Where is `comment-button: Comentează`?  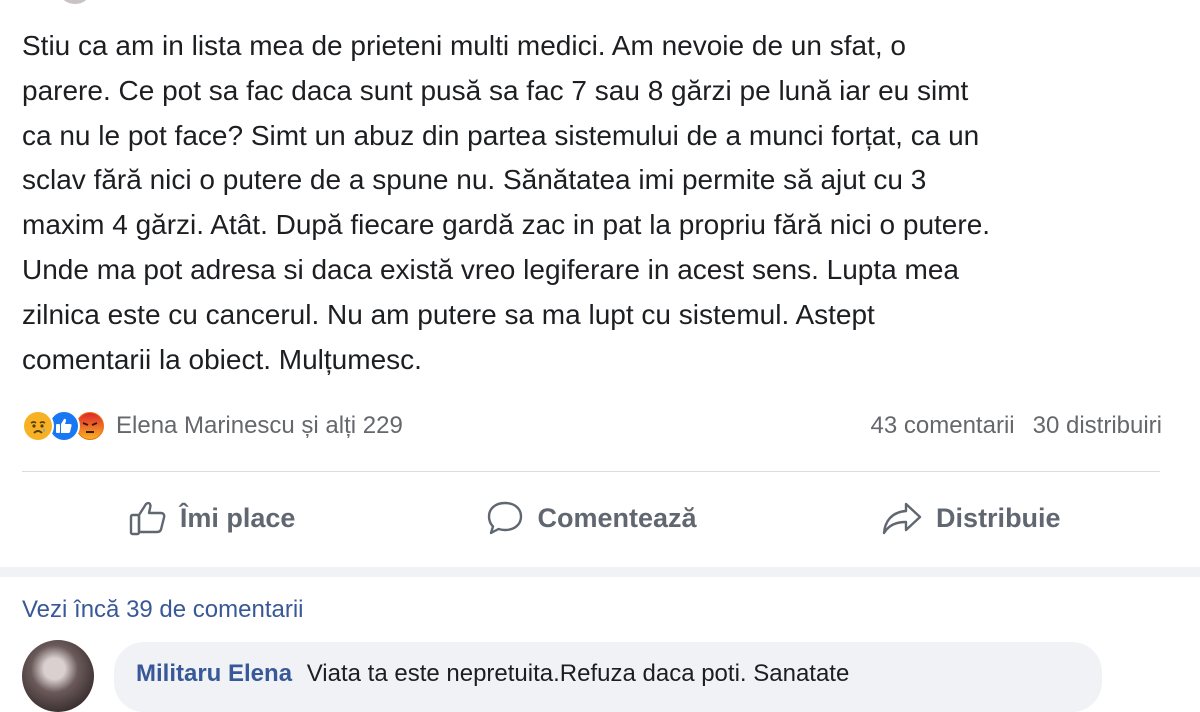
comment-button: Comentează is located at coordinates (590, 518).